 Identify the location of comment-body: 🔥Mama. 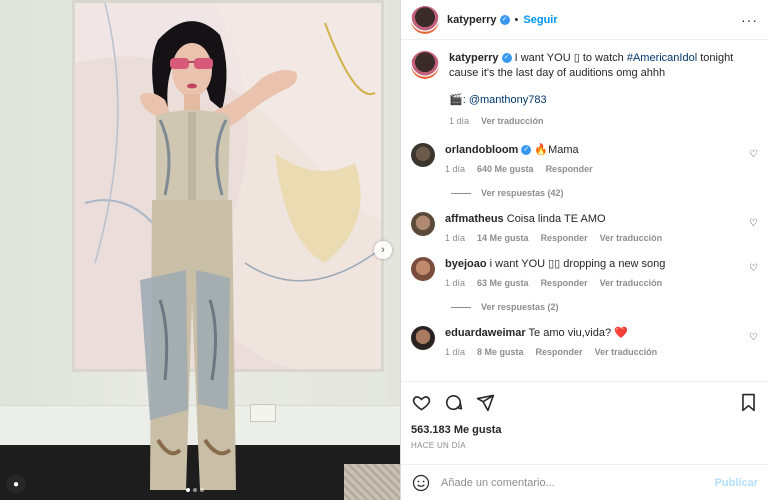
(555, 150).